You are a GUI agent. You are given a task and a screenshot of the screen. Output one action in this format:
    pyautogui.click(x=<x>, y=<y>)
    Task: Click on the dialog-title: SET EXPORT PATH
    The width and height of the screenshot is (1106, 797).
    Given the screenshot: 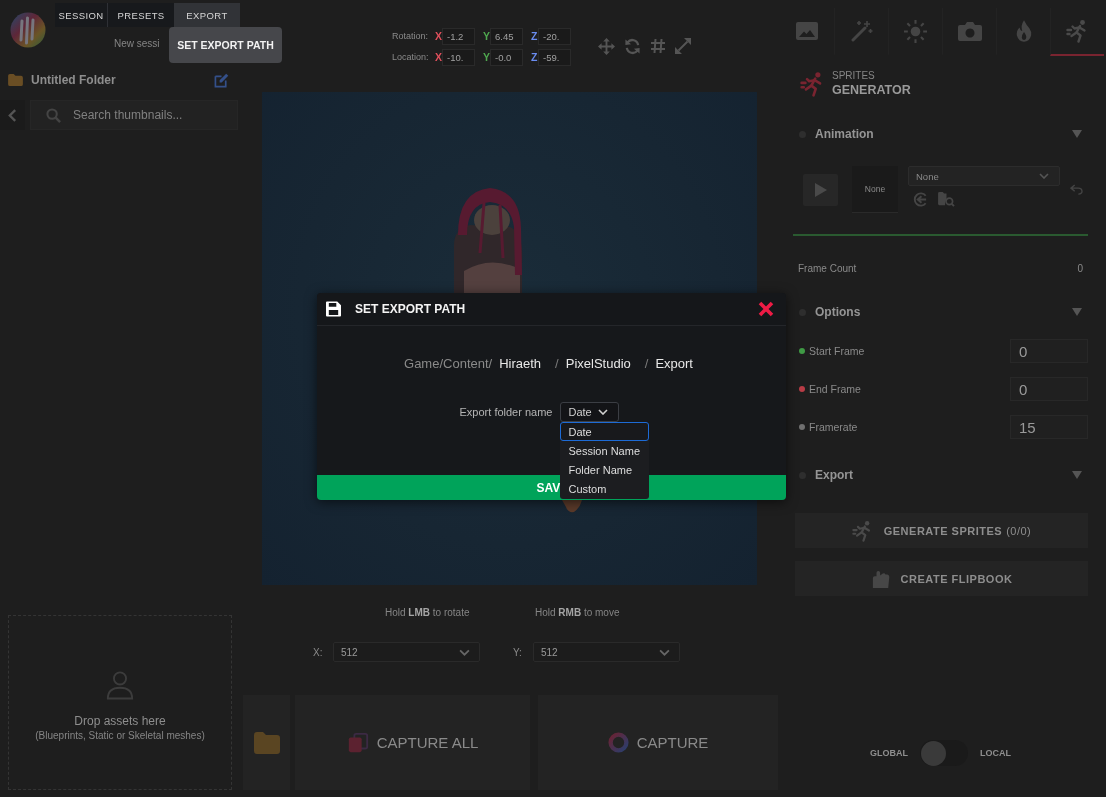 What is the action you would take?
    pyautogui.click(x=410, y=309)
    